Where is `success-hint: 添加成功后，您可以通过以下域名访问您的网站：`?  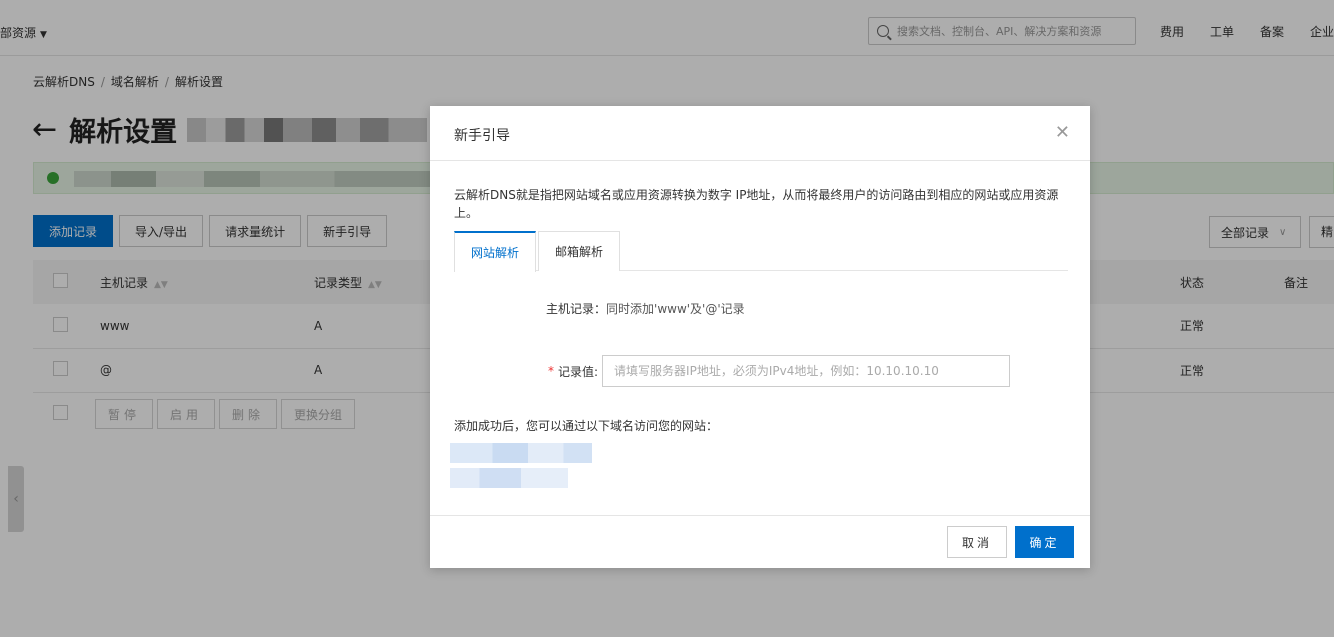
success-hint: 添加成功后，您可以通过以下域名访问您的网站： is located at coordinates (586, 426).